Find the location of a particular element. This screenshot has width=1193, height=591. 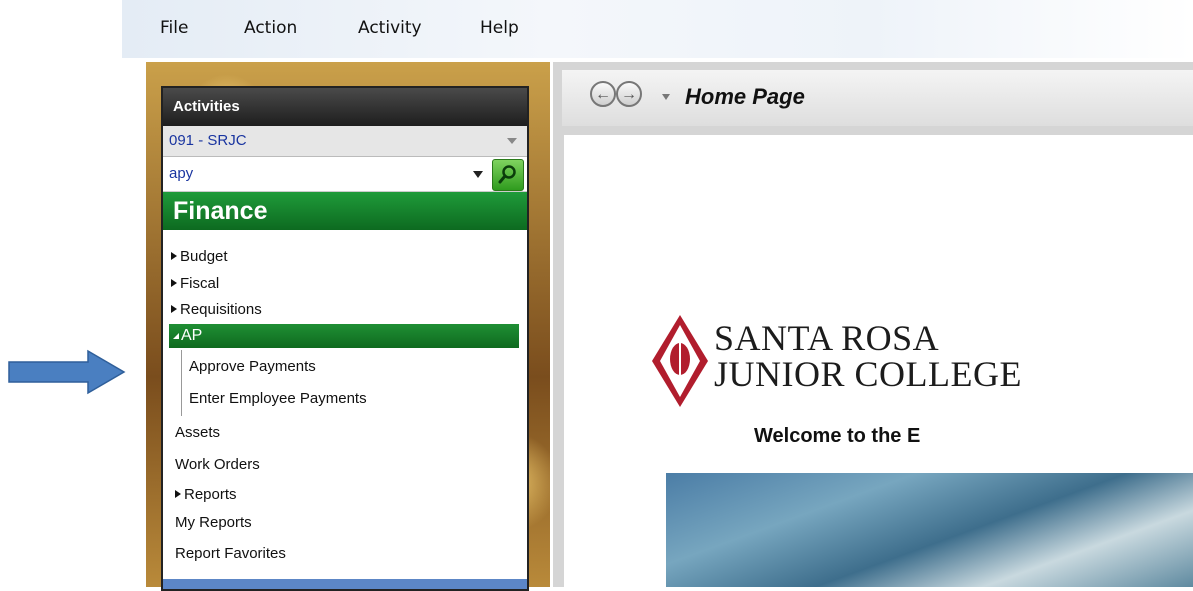

history-dropdown-icon is located at coordinates (666, 97).